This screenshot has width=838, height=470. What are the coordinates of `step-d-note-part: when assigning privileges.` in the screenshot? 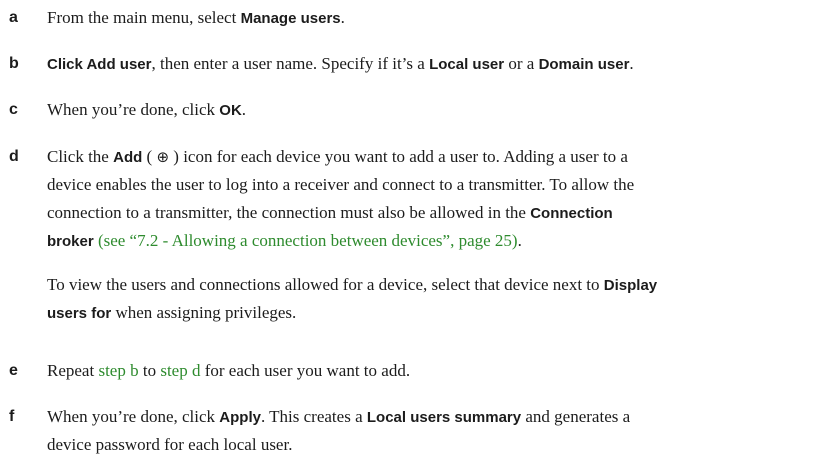 It's located at (204, 312).